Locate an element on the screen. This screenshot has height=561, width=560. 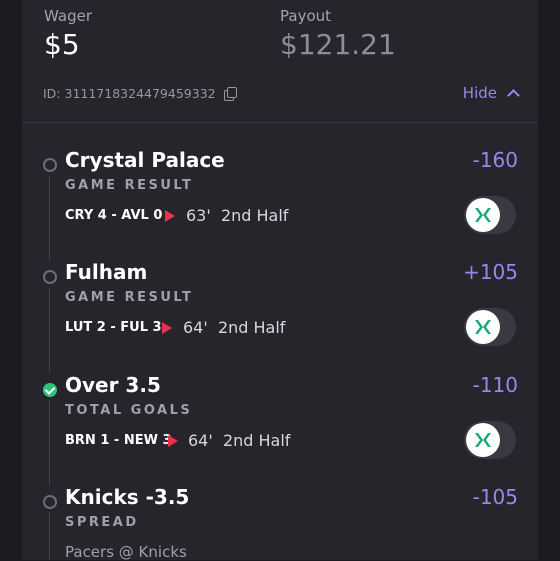
leg-selection: Knicks -3.5 is located at coordinates (127, 497).